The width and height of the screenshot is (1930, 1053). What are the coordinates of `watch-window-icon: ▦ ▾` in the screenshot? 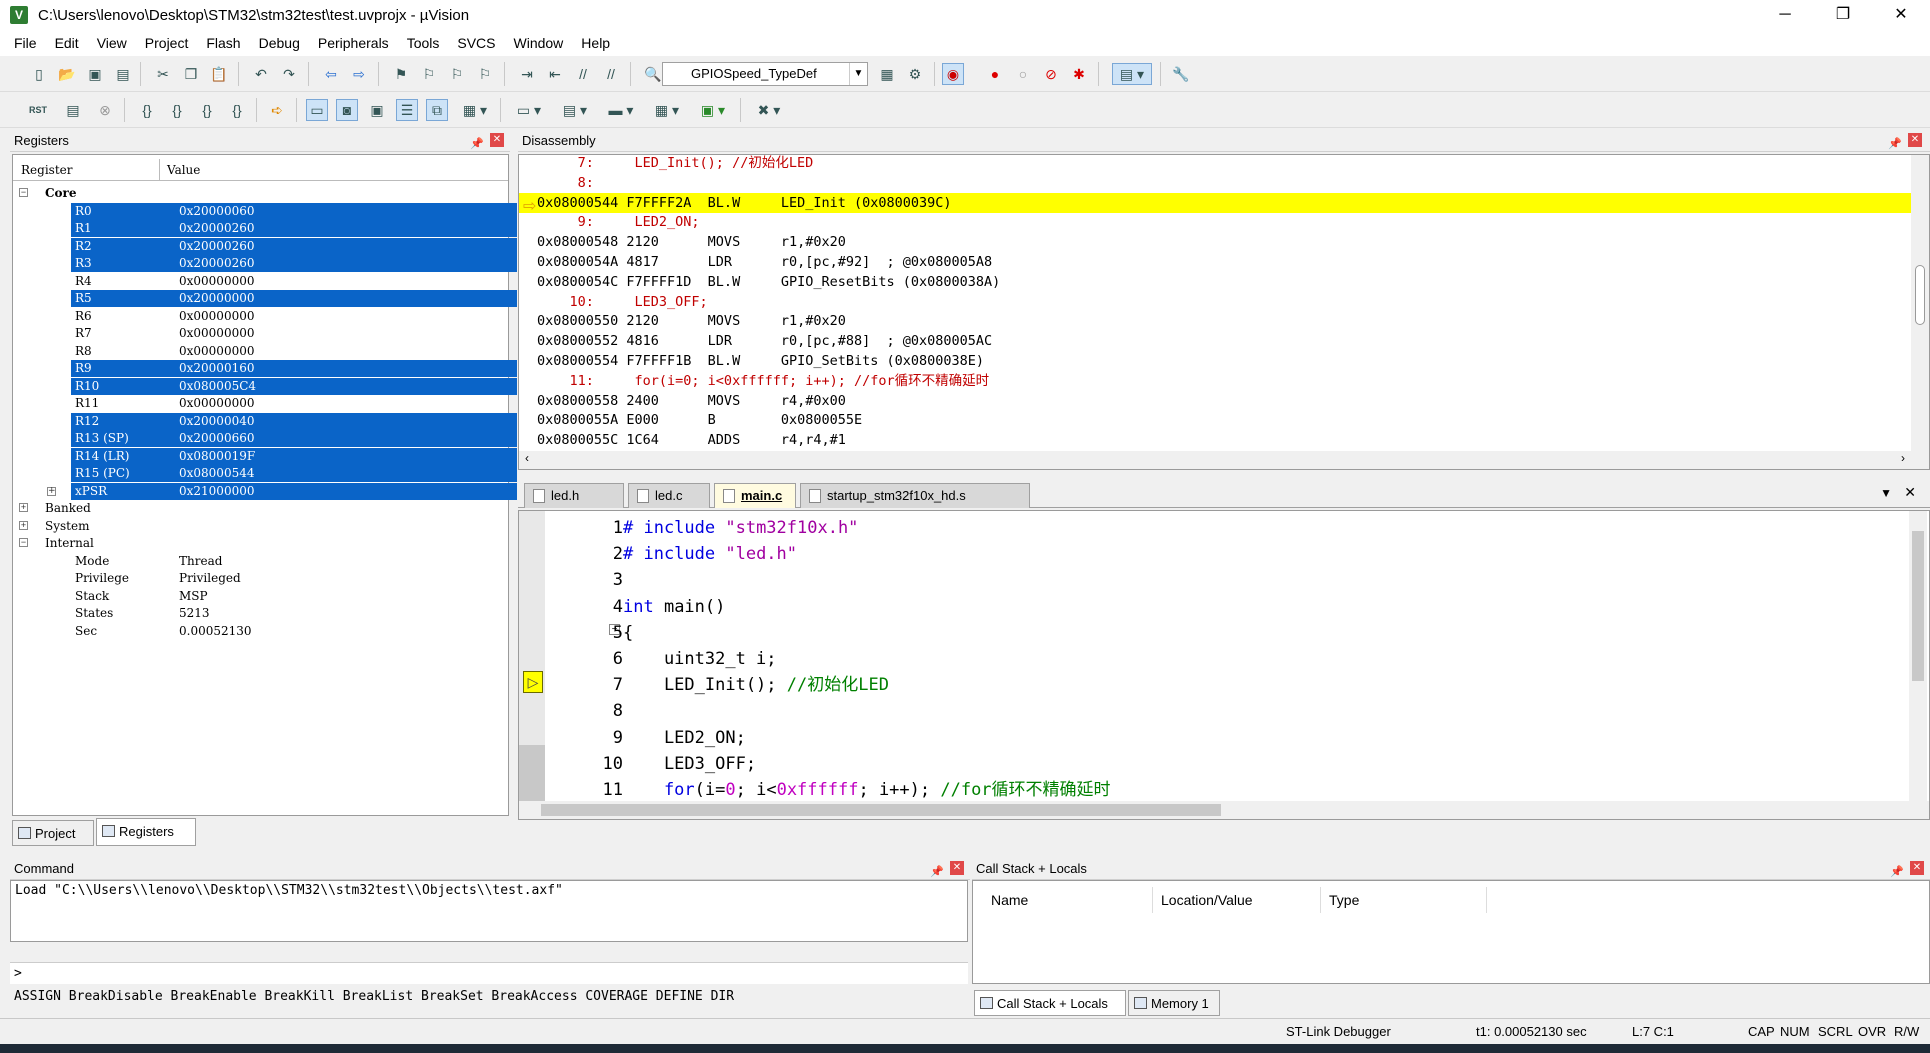 It's located at (475, 110).